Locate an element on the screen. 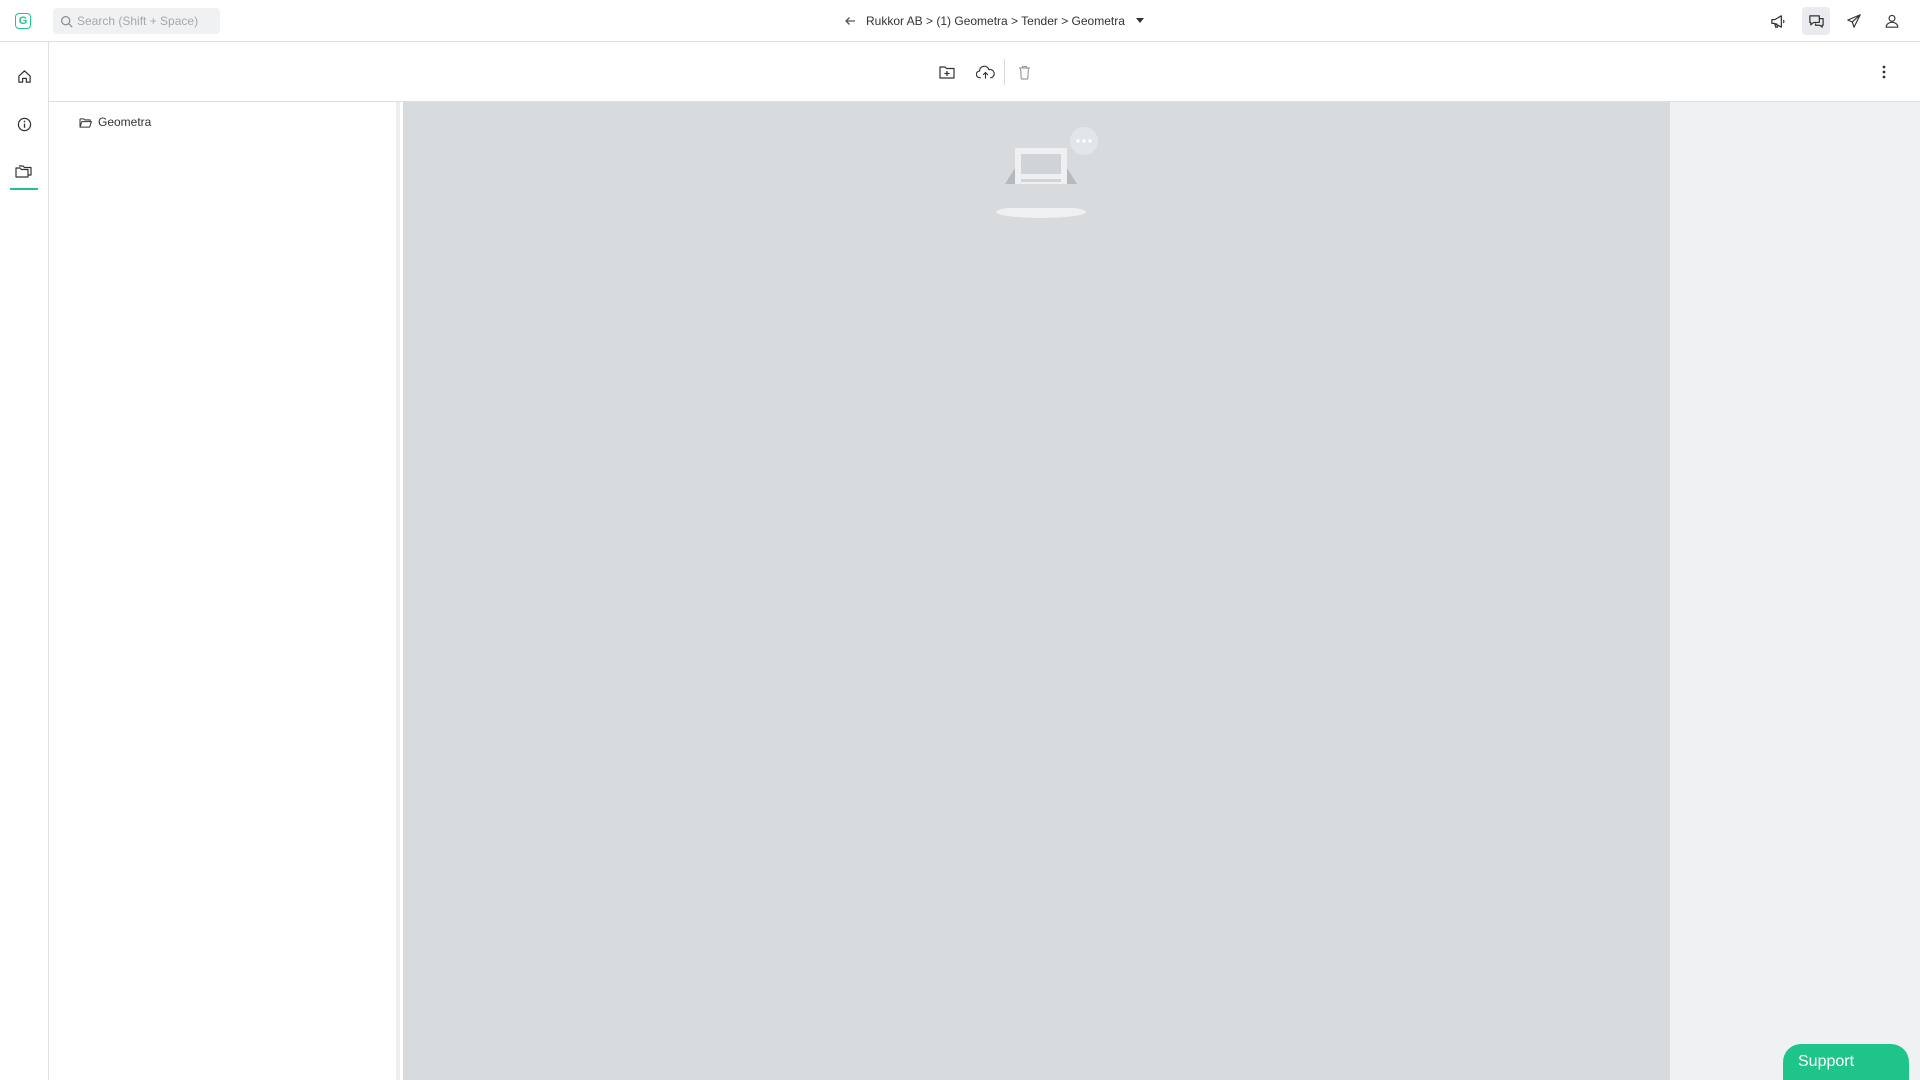 The image size is (1920, 1080). folders-icon is located at coordinates (23, 171).